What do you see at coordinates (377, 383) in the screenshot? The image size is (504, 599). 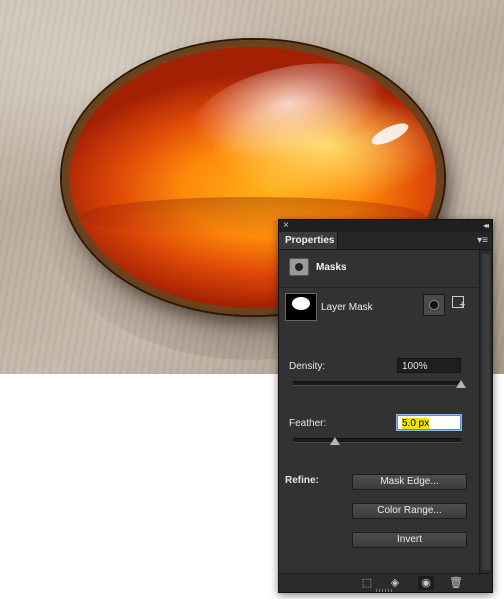 I see `density-slider` at bounding box center [377, 383].